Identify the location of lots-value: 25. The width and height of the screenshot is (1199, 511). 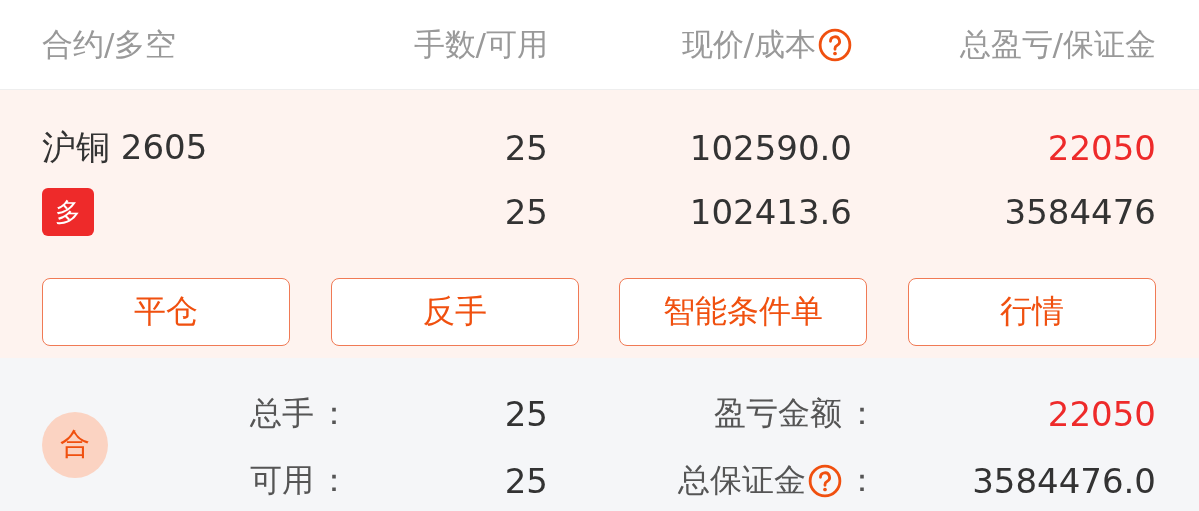
(525, 148).